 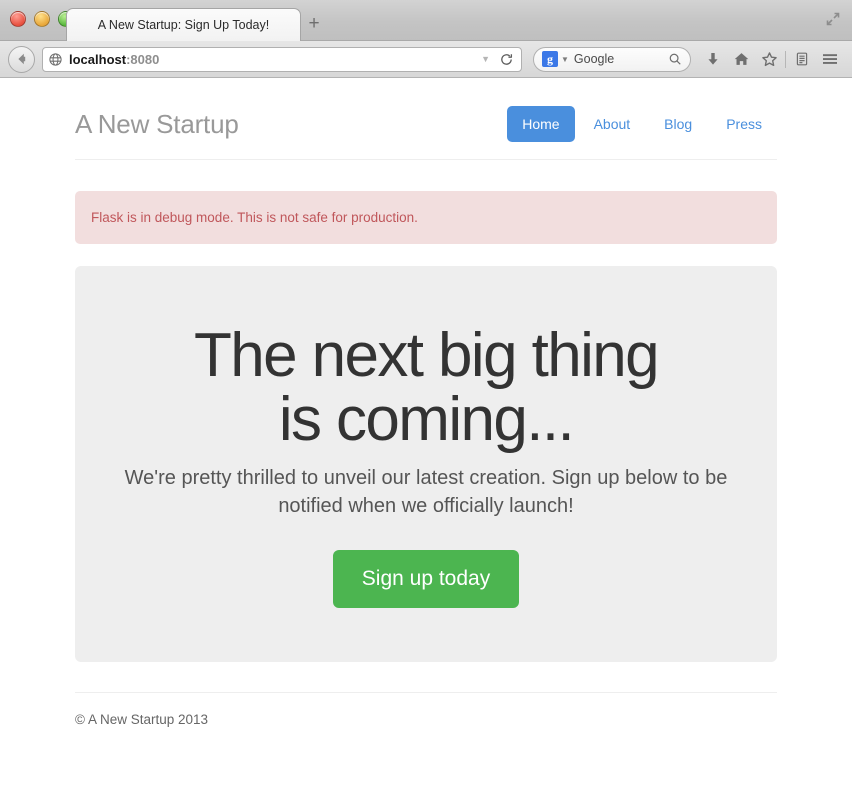 I want to click on main-nav: Home About Blog Press, so click(x=642, y=124).